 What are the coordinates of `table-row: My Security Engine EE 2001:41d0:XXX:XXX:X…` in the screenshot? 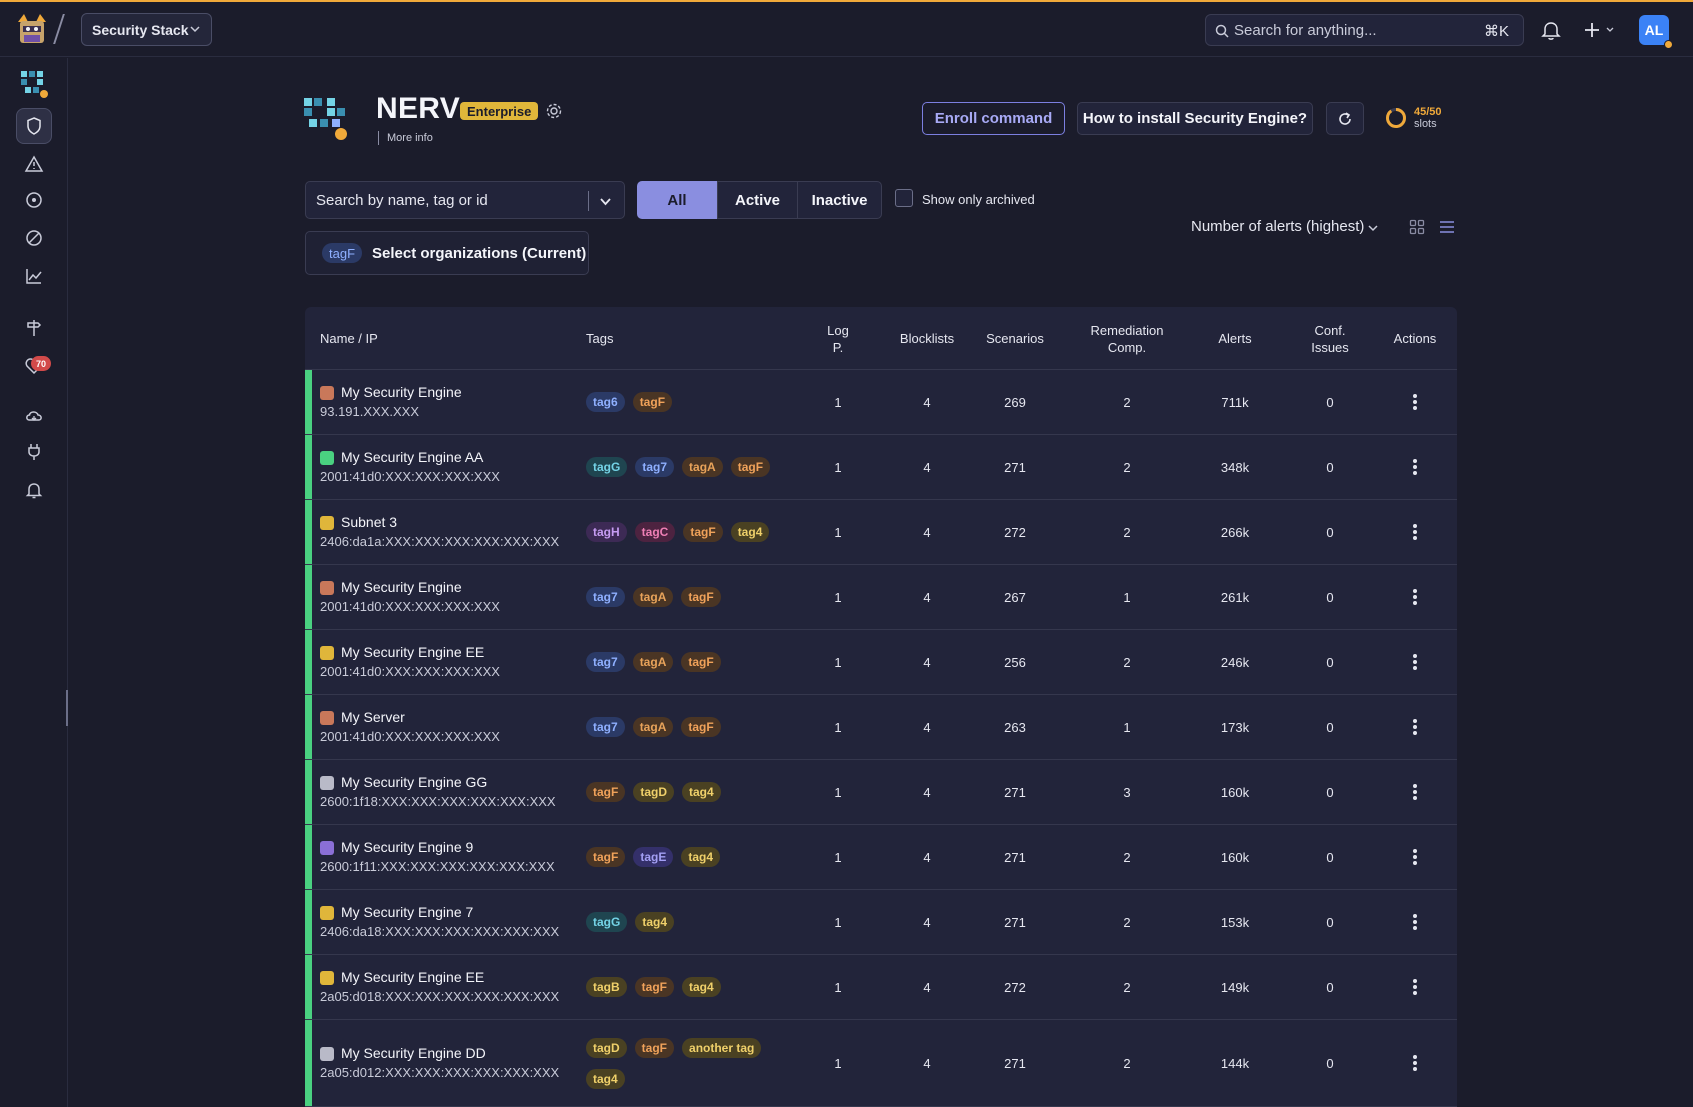 It's located at (881, 662).